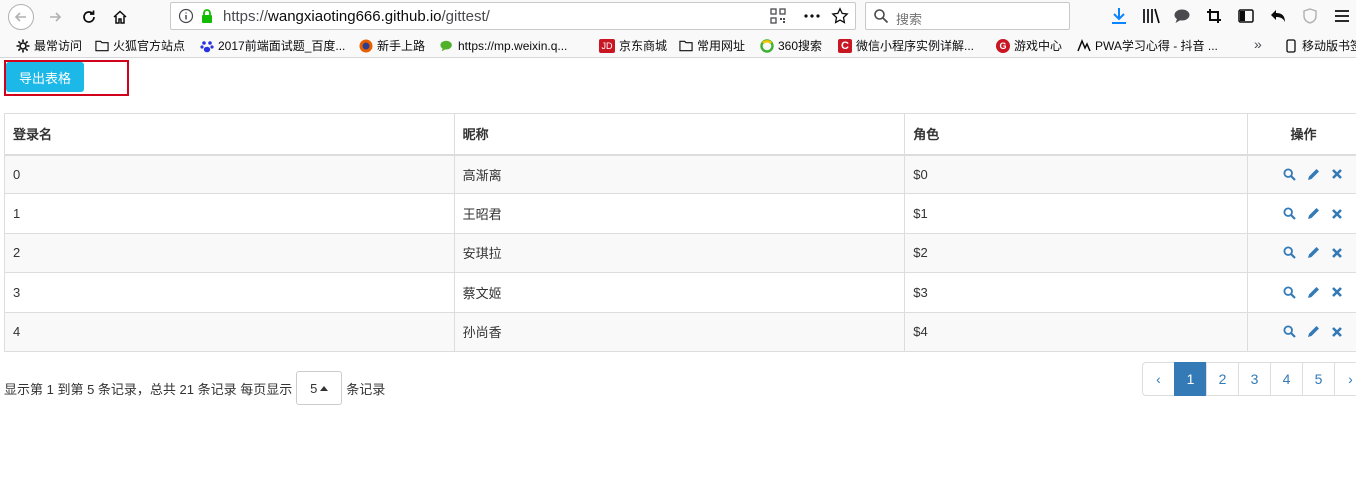  What do you see at coordinates (1038, 46) in the screenshot?
I see `bookmark-label: 游戏中心` at bounding box center [1038, 46].